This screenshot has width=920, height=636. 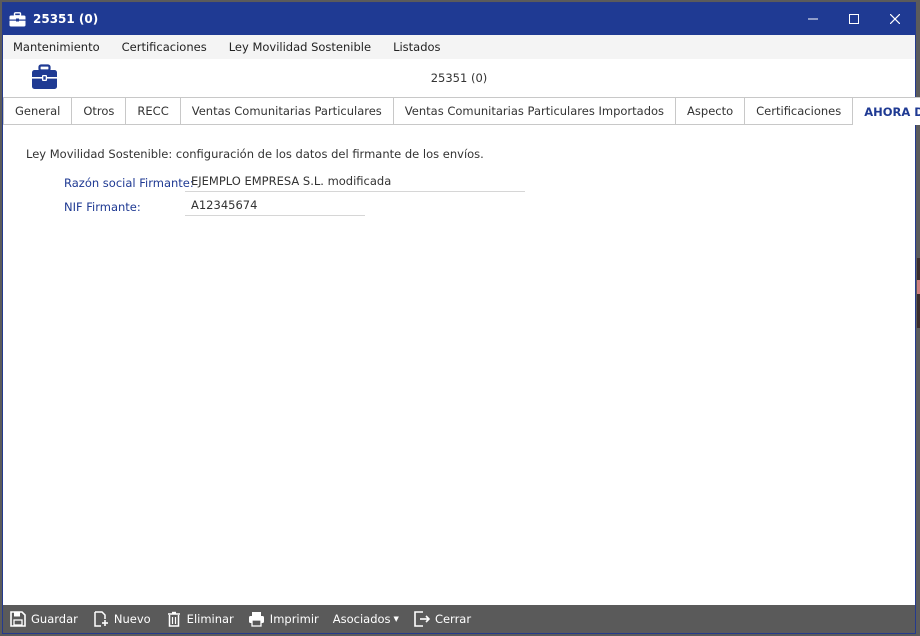 I want to click on tab-aspecto: Aspecto, so click(x=710, y=110).